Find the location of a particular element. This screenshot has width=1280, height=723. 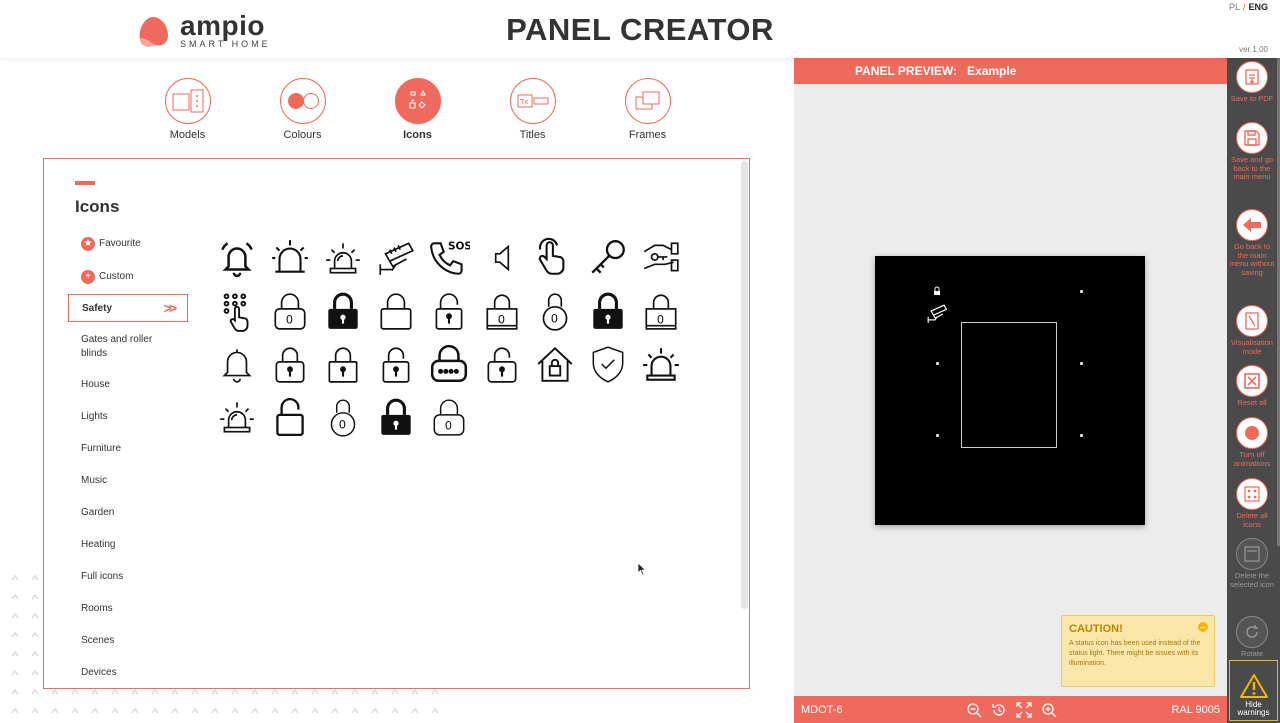

cctv-camera-icon is located at coordinates (395, 257).